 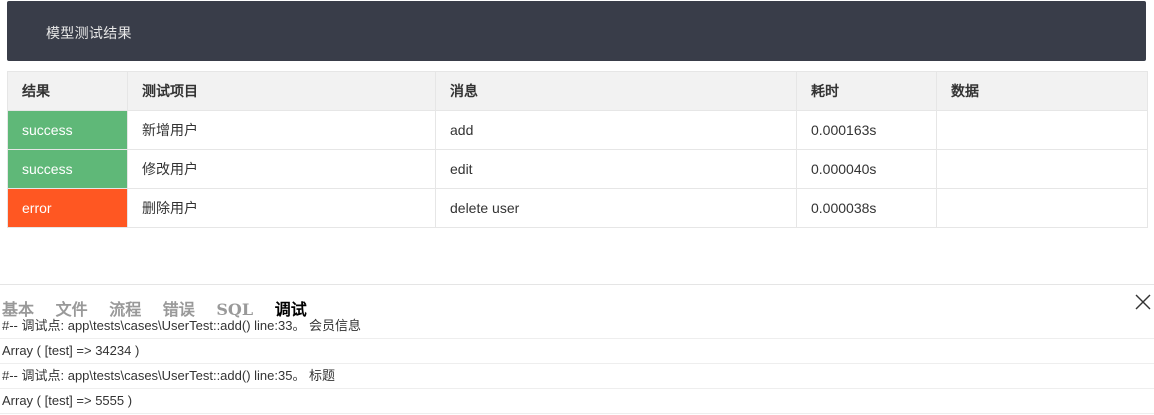 What do you see at coordinates (616, 130) in the screenshot?
I see `message-cell: add` at bounding box center [616, 130].